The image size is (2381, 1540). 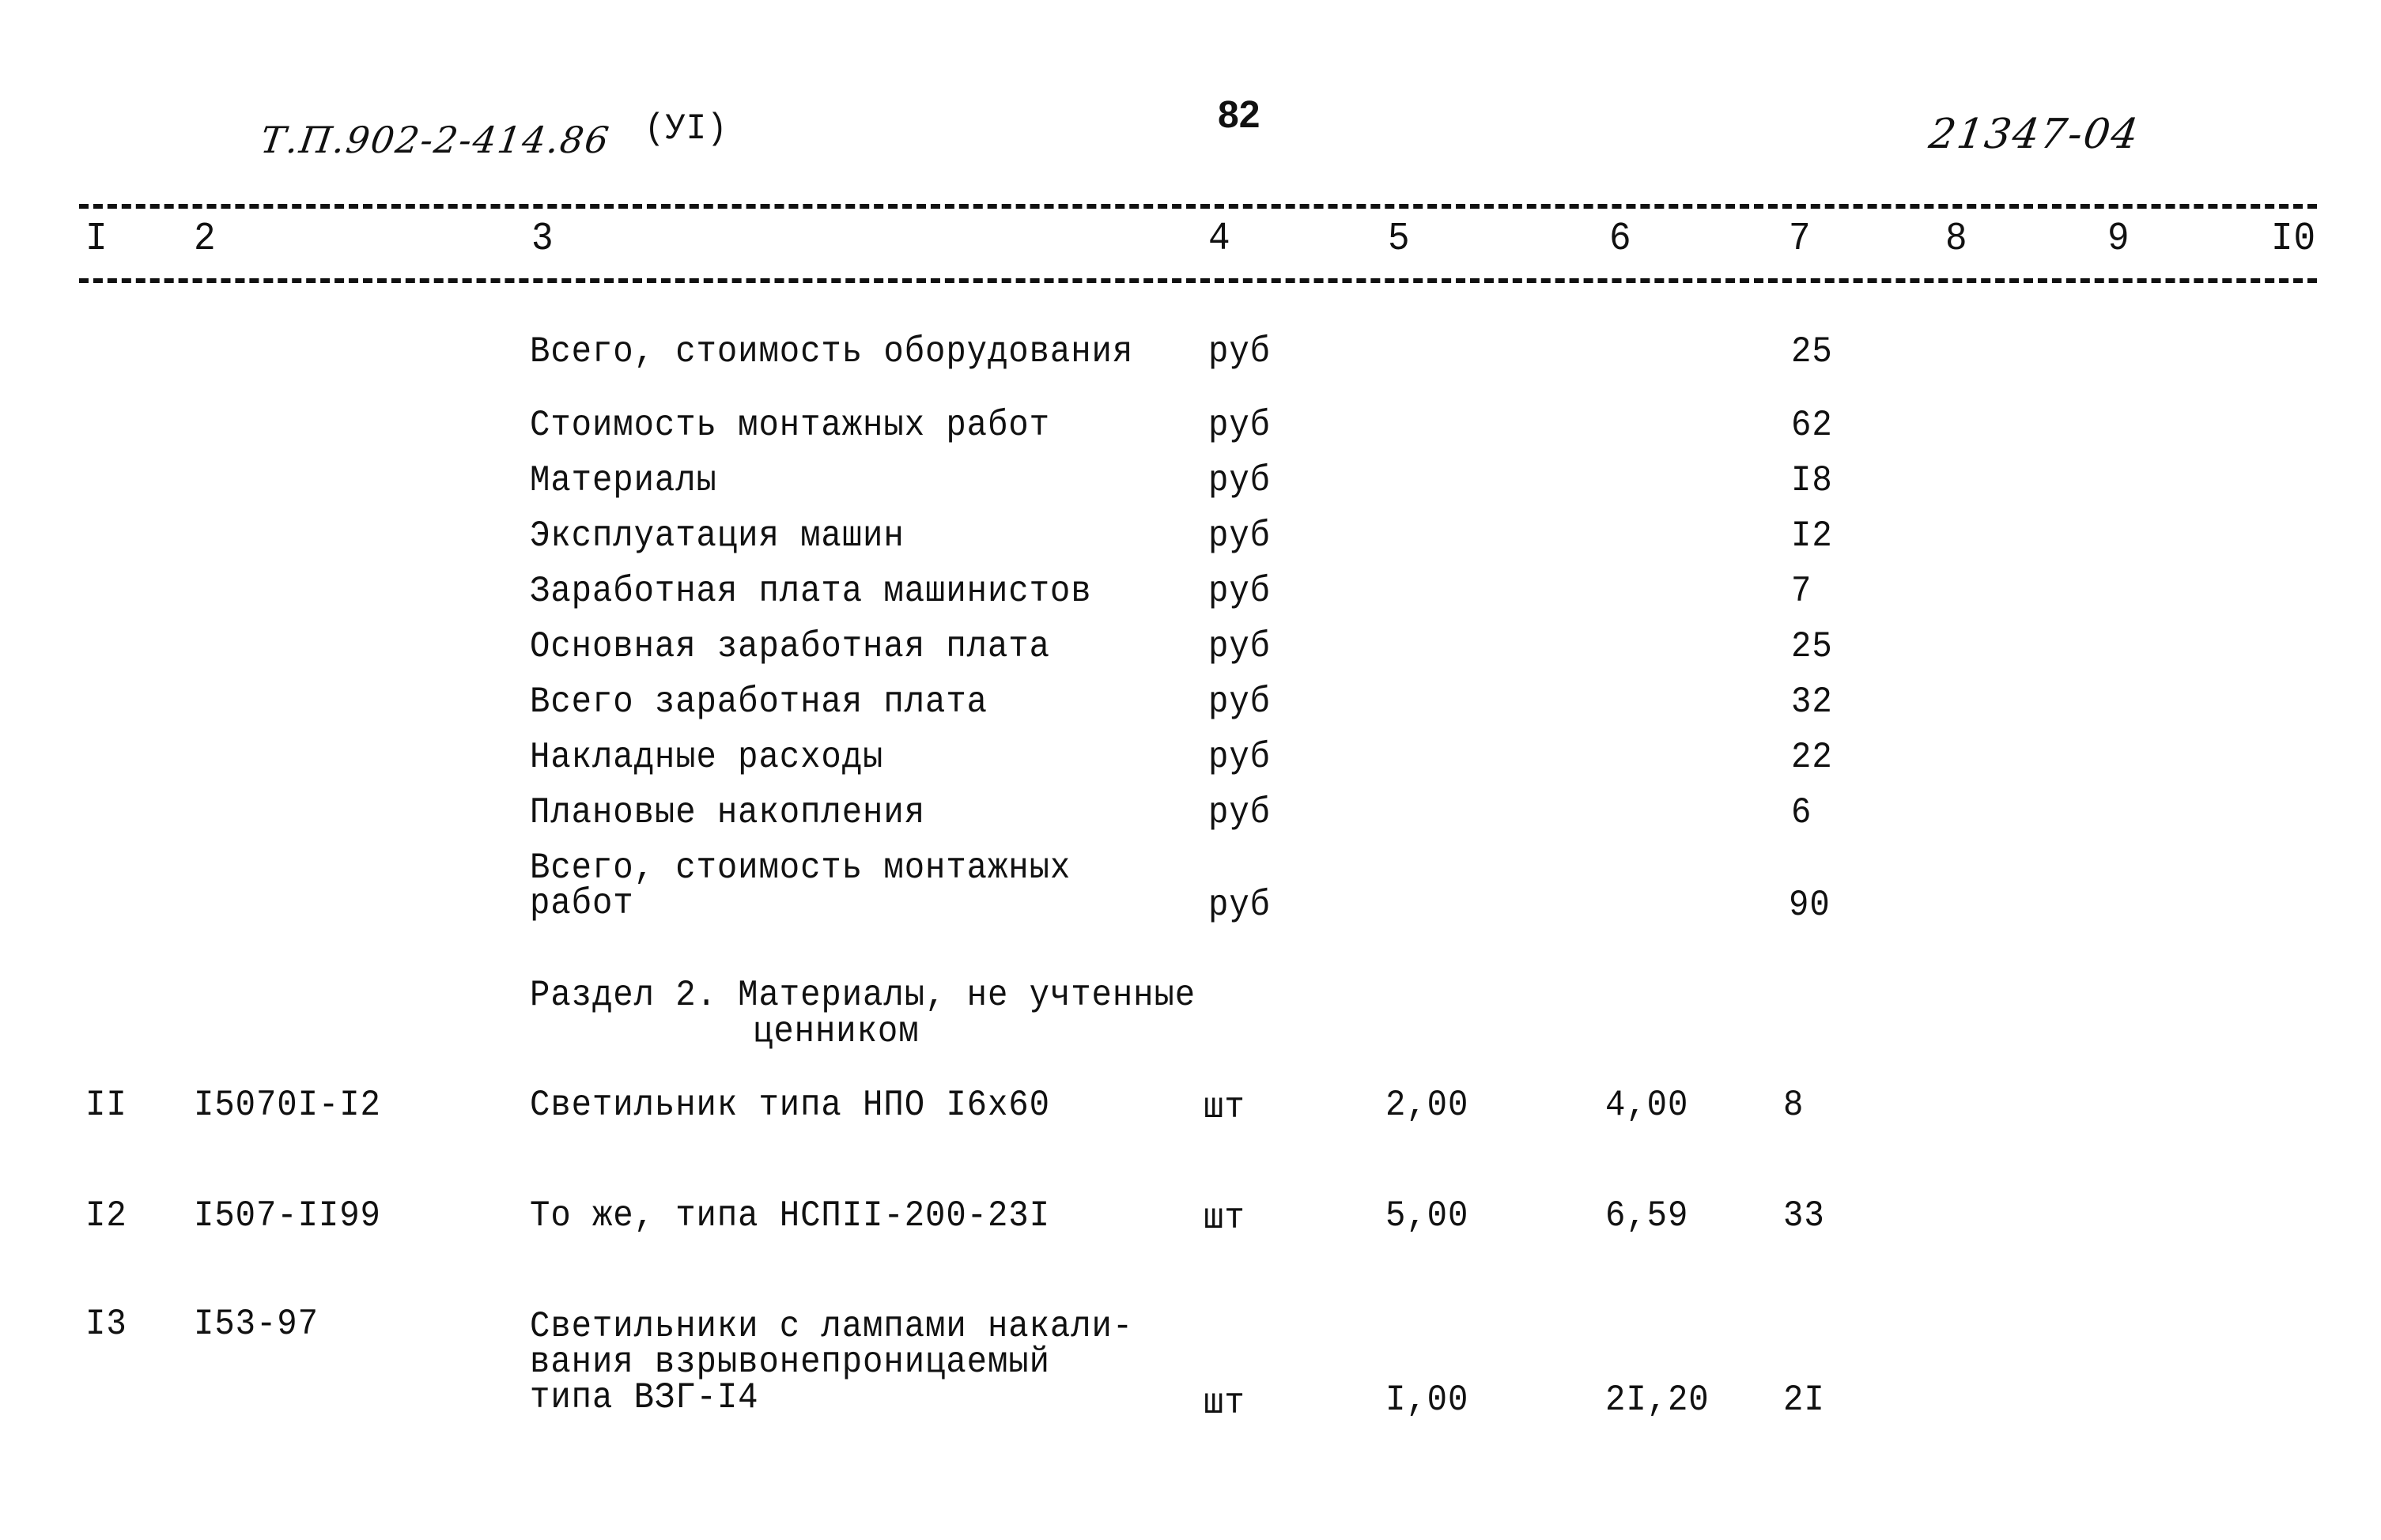 What do you see at coordinates (1647, 1105) in the screenshot?
I see `item-price: 4,00` at bounding box center [1647, 1105].